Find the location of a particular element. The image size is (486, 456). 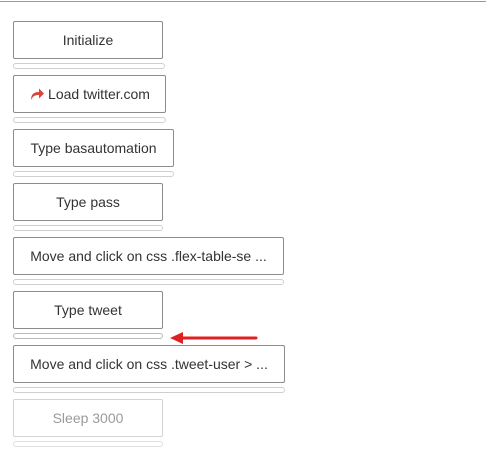

step-initialize: Initialize is located at coordinates (89, 45).